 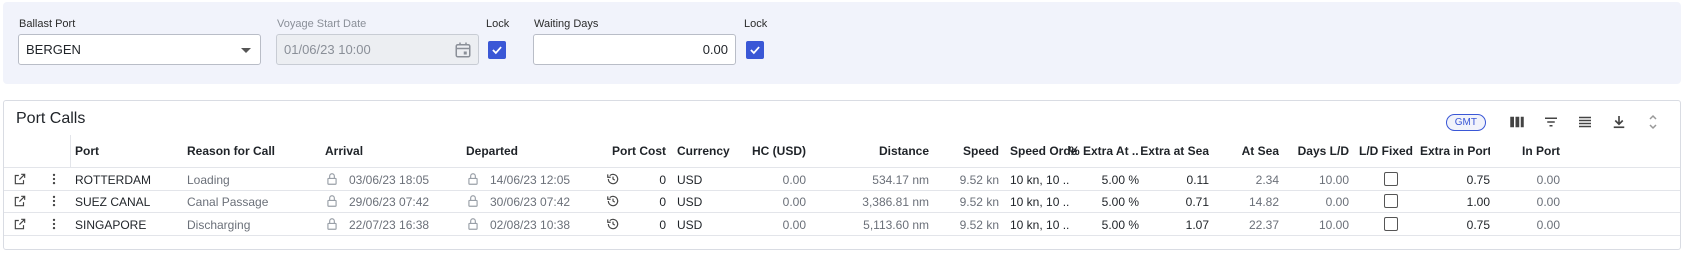 What do you see at coordinates (771, 151) in the screenshot?
I see `col-header-hc: HC (USD)` at bounding box center [771, 151].